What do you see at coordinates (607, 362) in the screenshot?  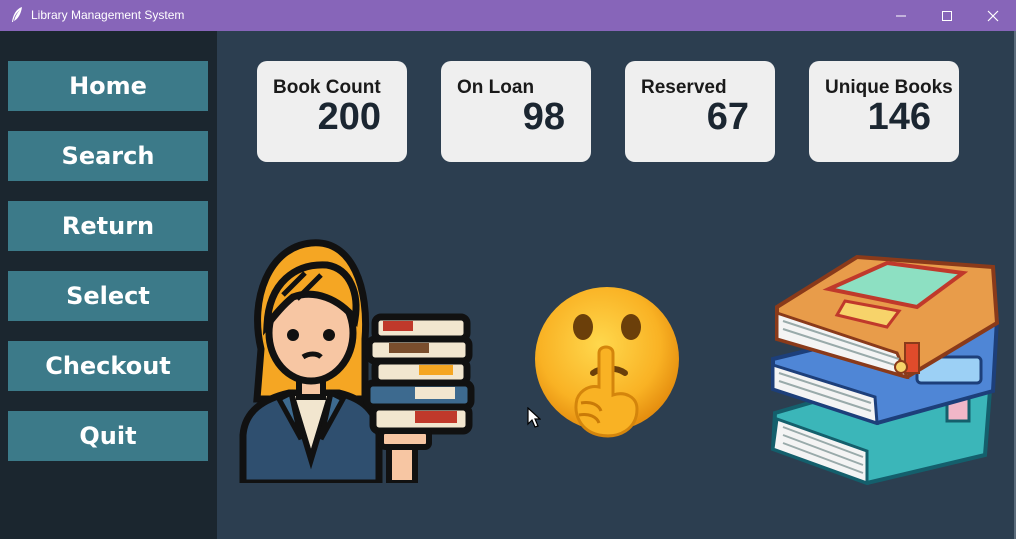 I see `shushing-face-emoji` at bounding box center [607, 362].